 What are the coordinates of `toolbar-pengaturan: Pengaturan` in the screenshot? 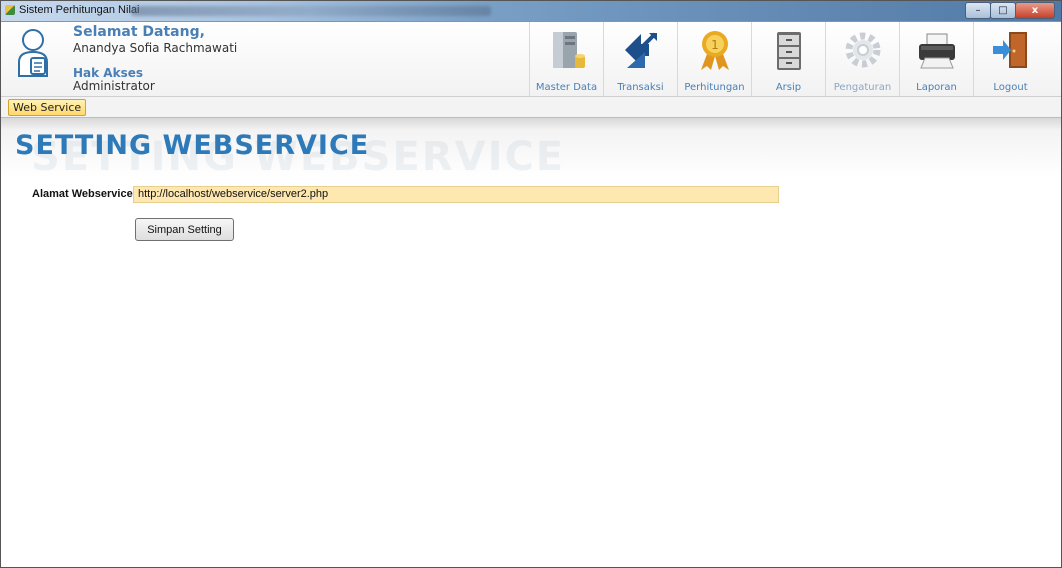 It's located at (862, 59).